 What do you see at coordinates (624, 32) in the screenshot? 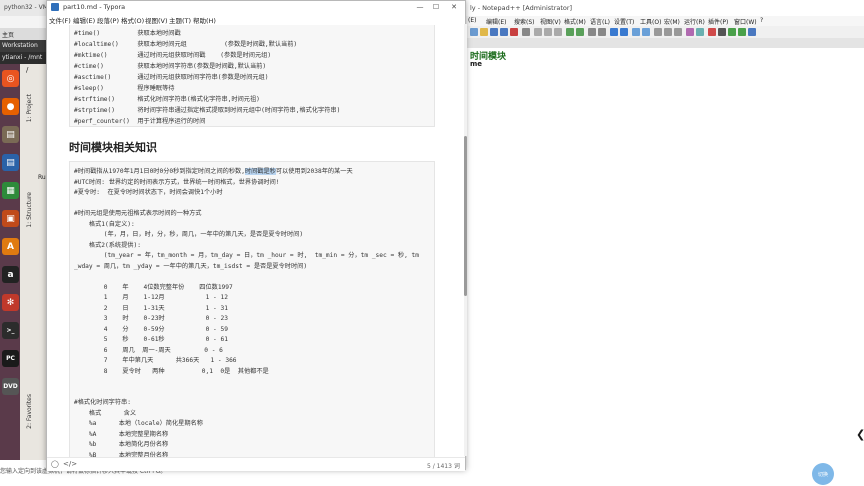
I see `zoom-out-icon` at bounding box center [624, 32].